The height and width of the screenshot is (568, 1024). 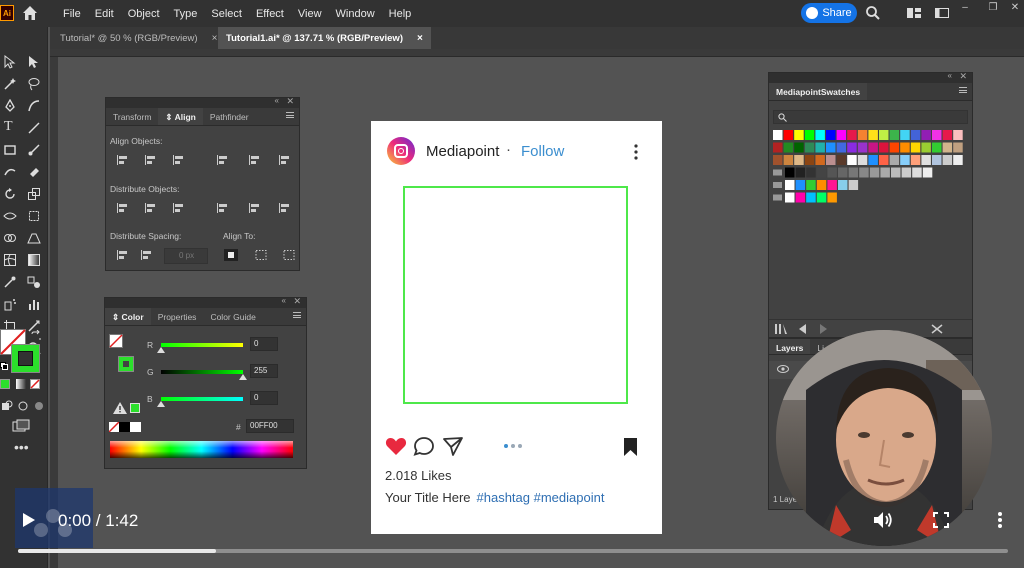 What do you see at coordinates (10, 106) in the screenshot?
I see `pen-tool-icon` at bounding box center [10, 106].